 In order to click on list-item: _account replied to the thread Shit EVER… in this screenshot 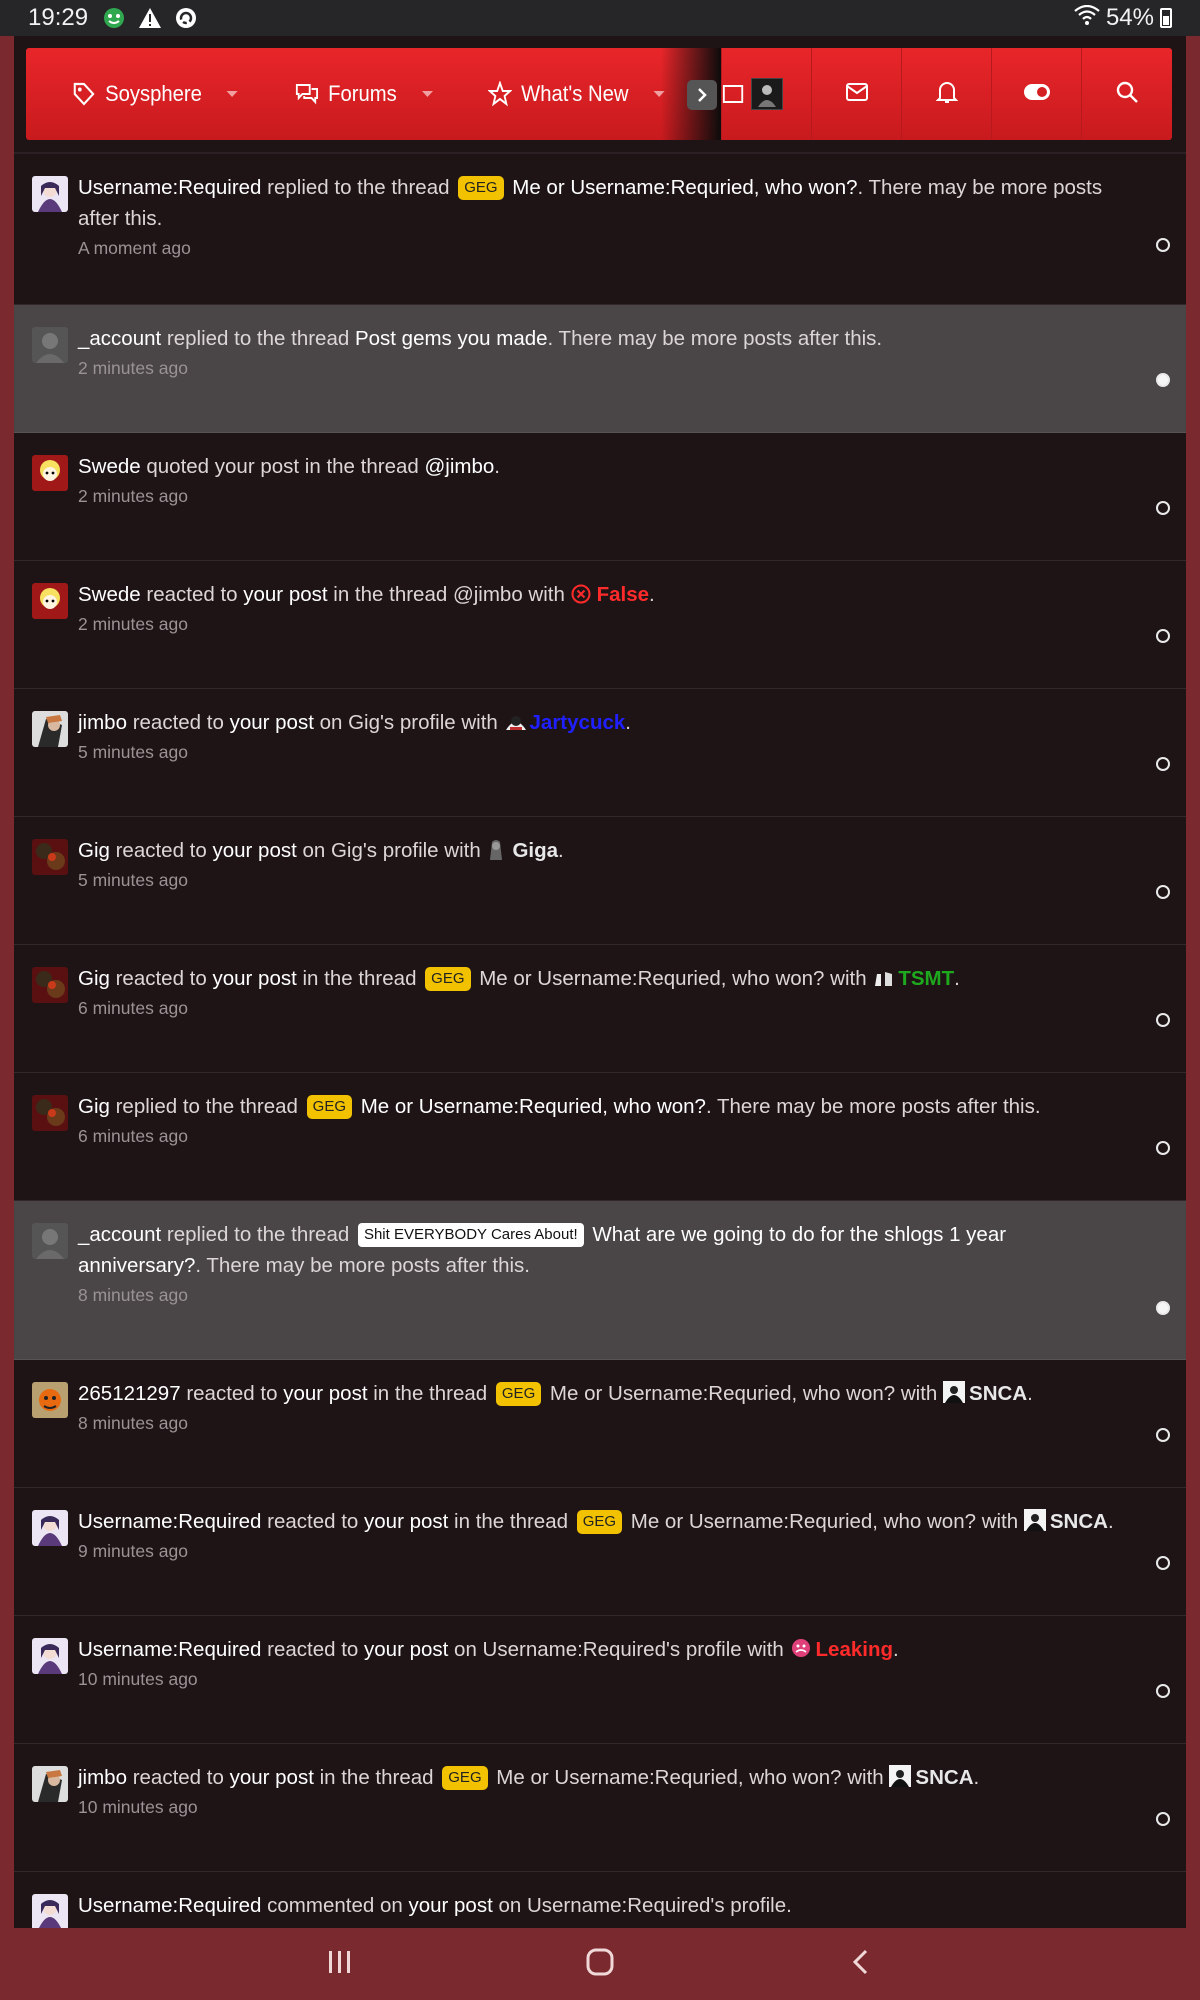, I will do `click(600, 1280)`.